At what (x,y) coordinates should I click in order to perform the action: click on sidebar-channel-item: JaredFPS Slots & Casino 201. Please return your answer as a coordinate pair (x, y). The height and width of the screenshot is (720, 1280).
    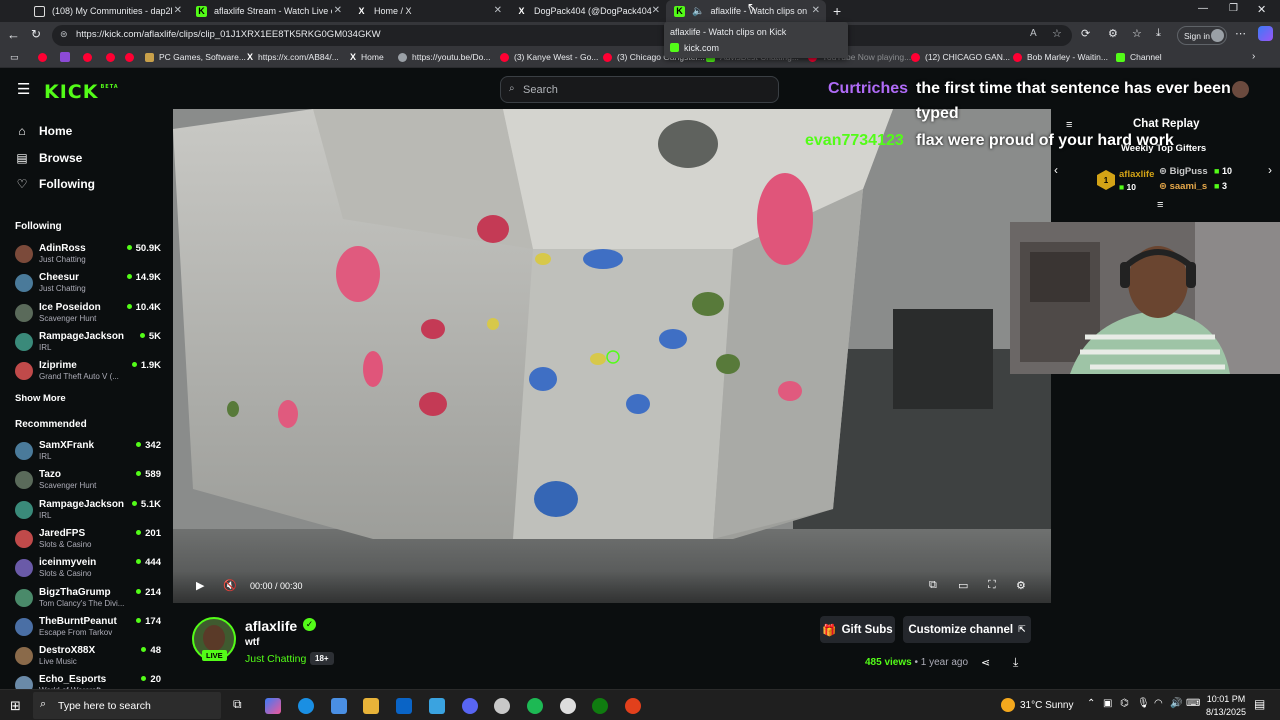
    Looking at the image, I should click on (89, 541).